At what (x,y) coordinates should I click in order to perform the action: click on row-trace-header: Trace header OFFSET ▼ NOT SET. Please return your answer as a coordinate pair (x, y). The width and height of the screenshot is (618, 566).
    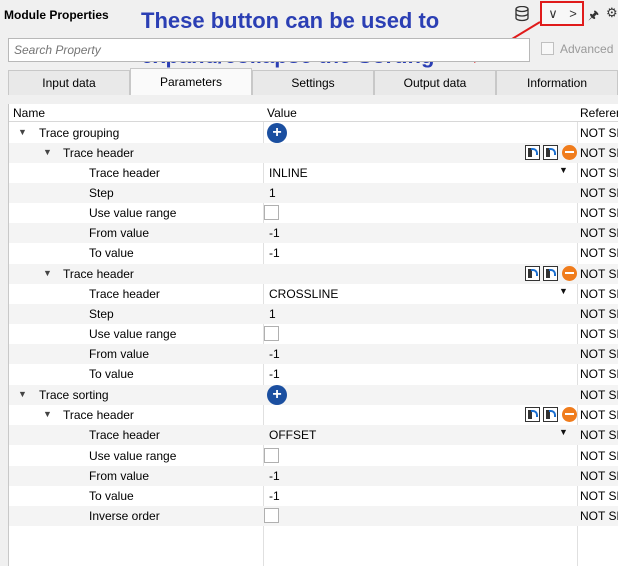
    Looking at the image, I should click on (313, 435).